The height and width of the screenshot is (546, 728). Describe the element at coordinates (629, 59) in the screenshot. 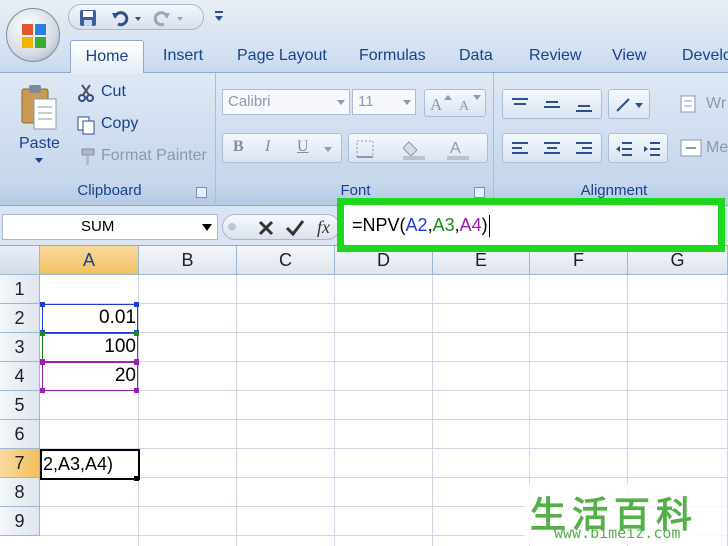

I see `tab-view: View` at that location.